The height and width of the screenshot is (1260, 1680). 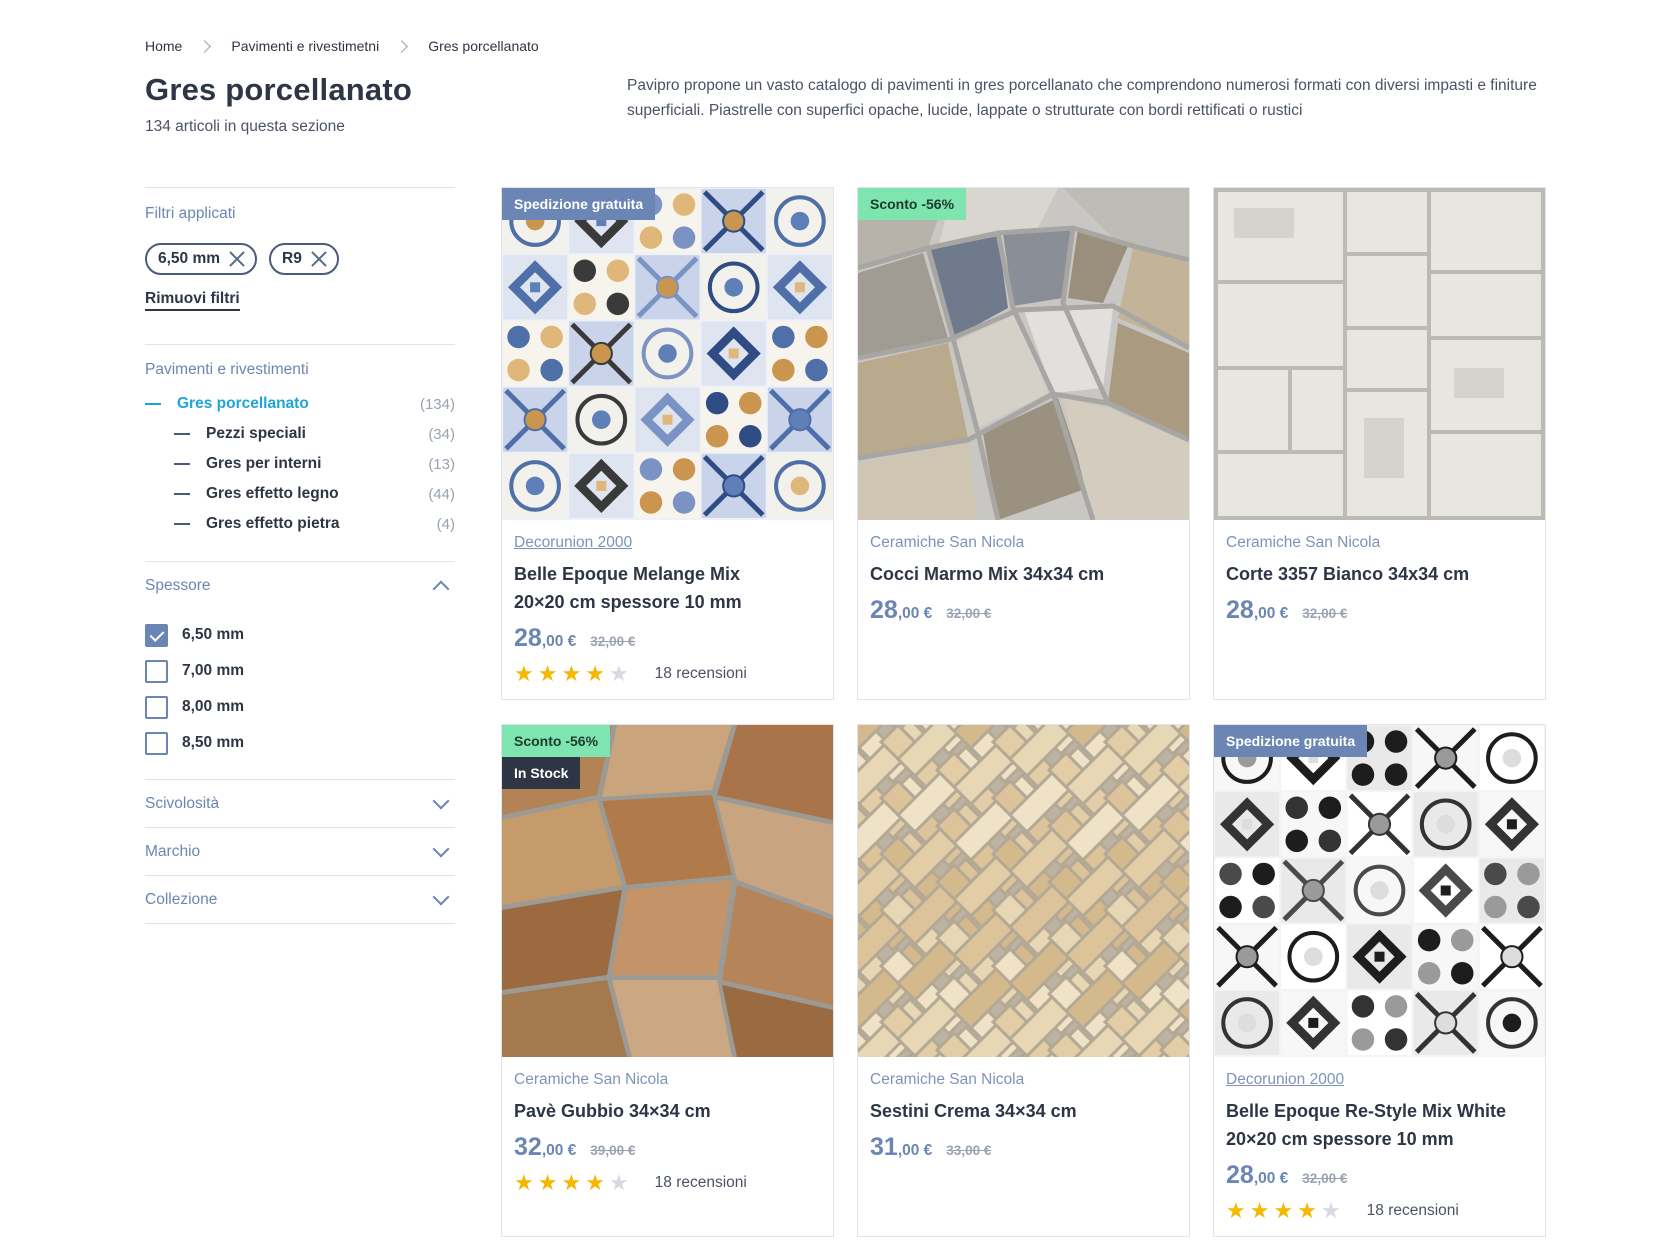 What do you see at coordinates (182, 803) in the screenshot?
I see `slip-heading: Scivolosità` at bounding box center [182, 803].